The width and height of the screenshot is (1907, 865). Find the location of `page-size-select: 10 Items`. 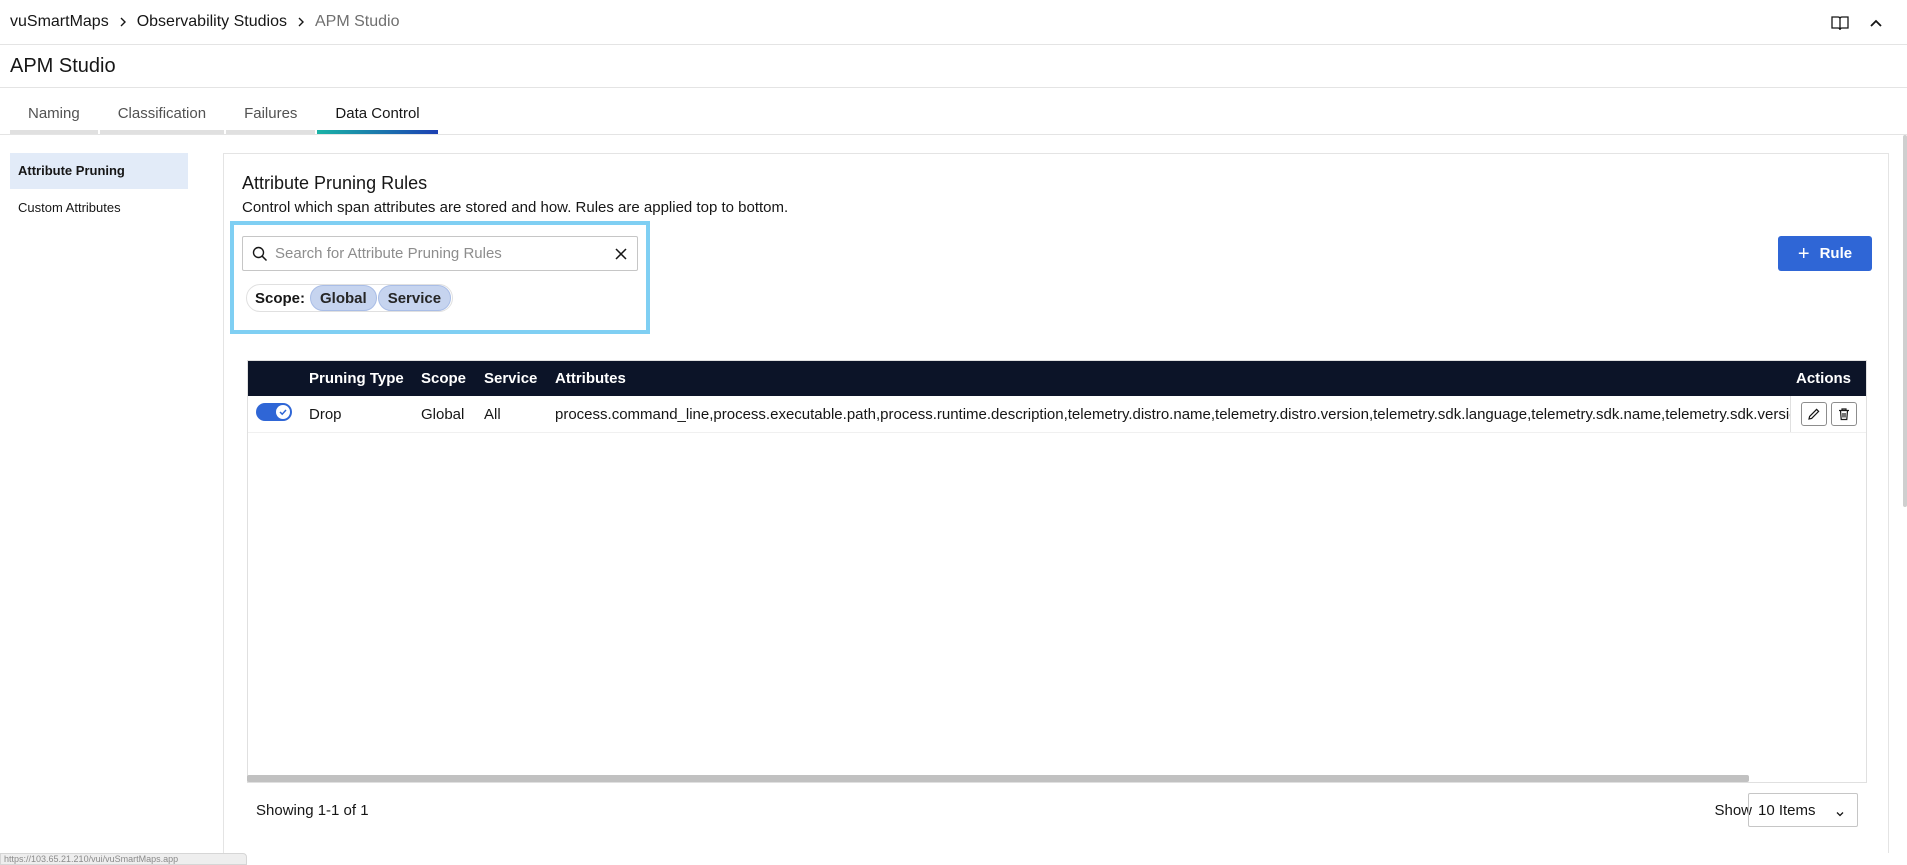

page-size-select: 10 Items is located at coordinates (1803, 810).